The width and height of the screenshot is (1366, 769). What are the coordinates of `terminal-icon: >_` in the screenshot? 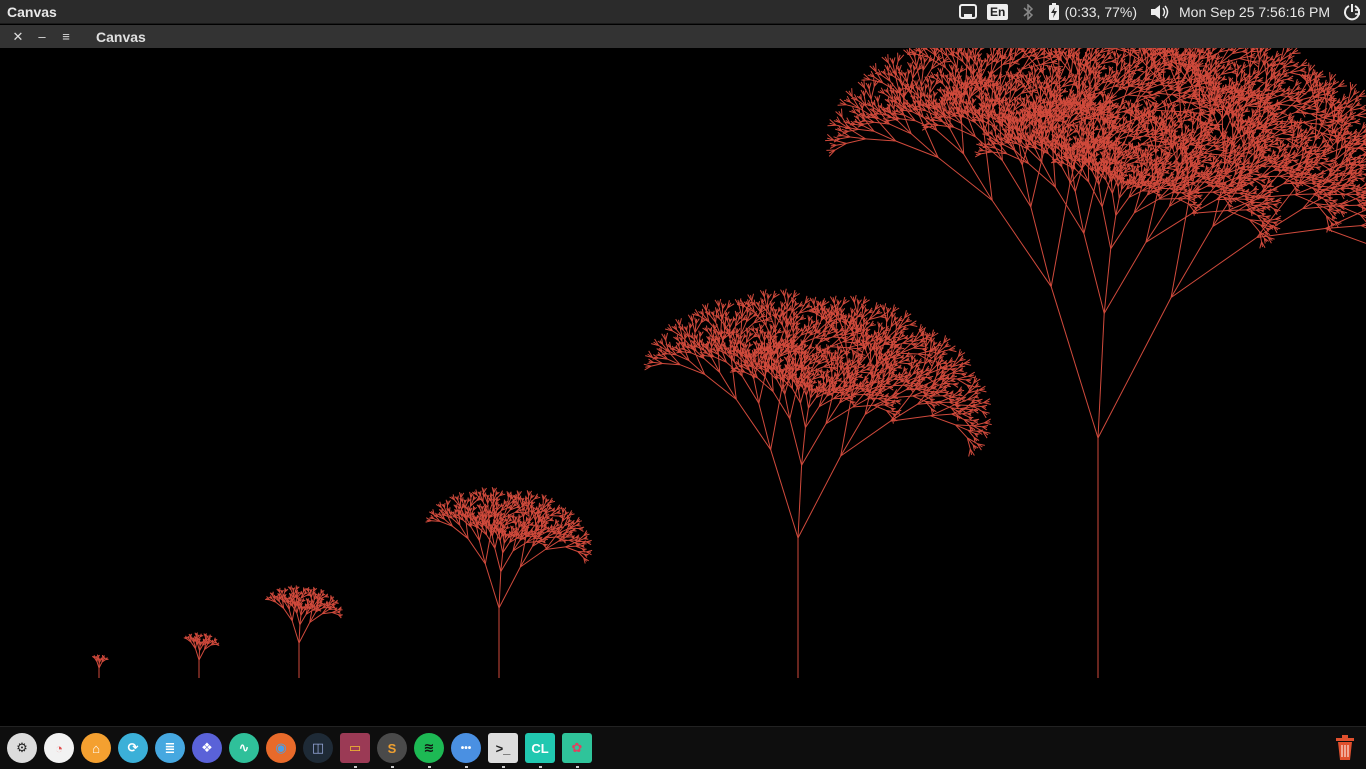 It's located at (503, 748).